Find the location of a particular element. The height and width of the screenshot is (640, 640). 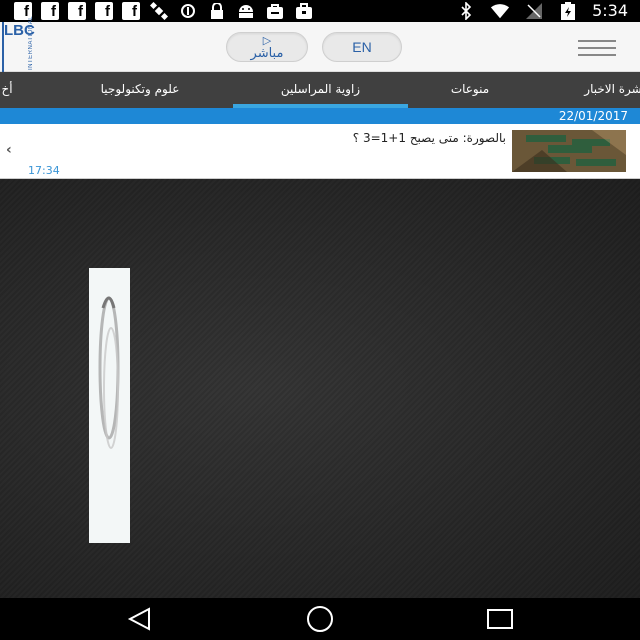

battery-icon is located at coordinates (568, 10).